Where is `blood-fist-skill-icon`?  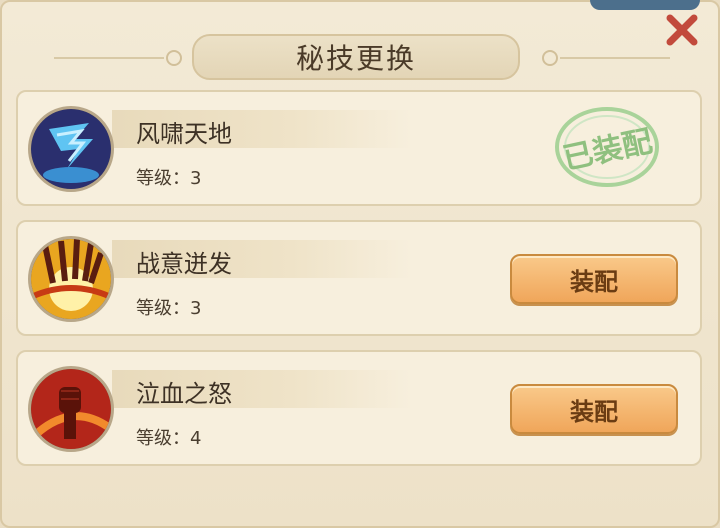 blood-fist-skill-icon is located at coordinates (71, 409).